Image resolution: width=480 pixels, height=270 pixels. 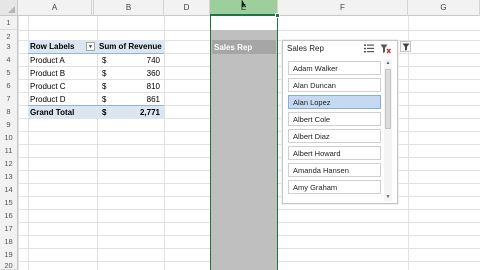 What do you see at coordinates (9, 112) in the screenshot?
I see `row-header-8: 8` at bounding box center [9, 112].